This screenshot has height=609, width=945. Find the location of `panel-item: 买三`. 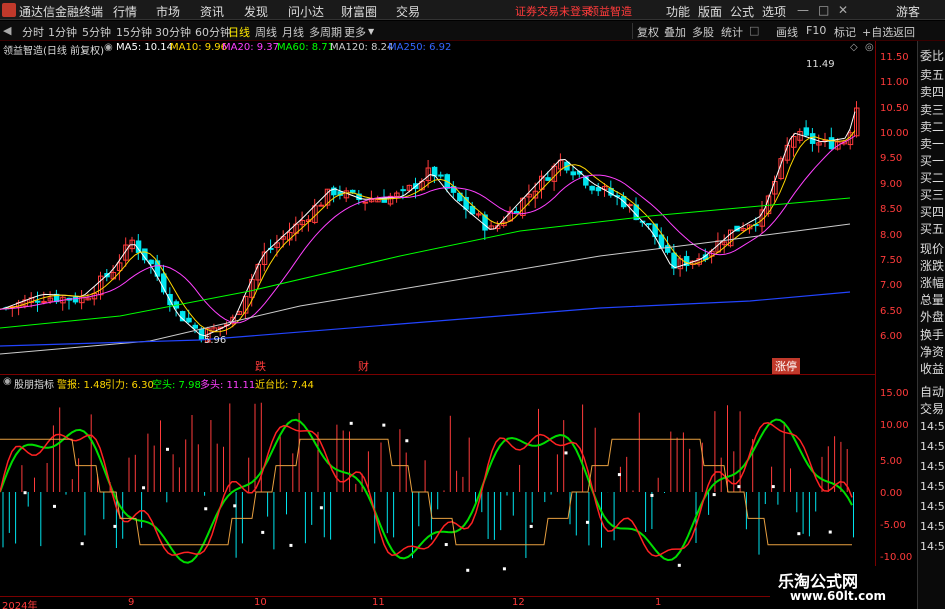

panel-item: 买三 is located at coordinates (932, 194).